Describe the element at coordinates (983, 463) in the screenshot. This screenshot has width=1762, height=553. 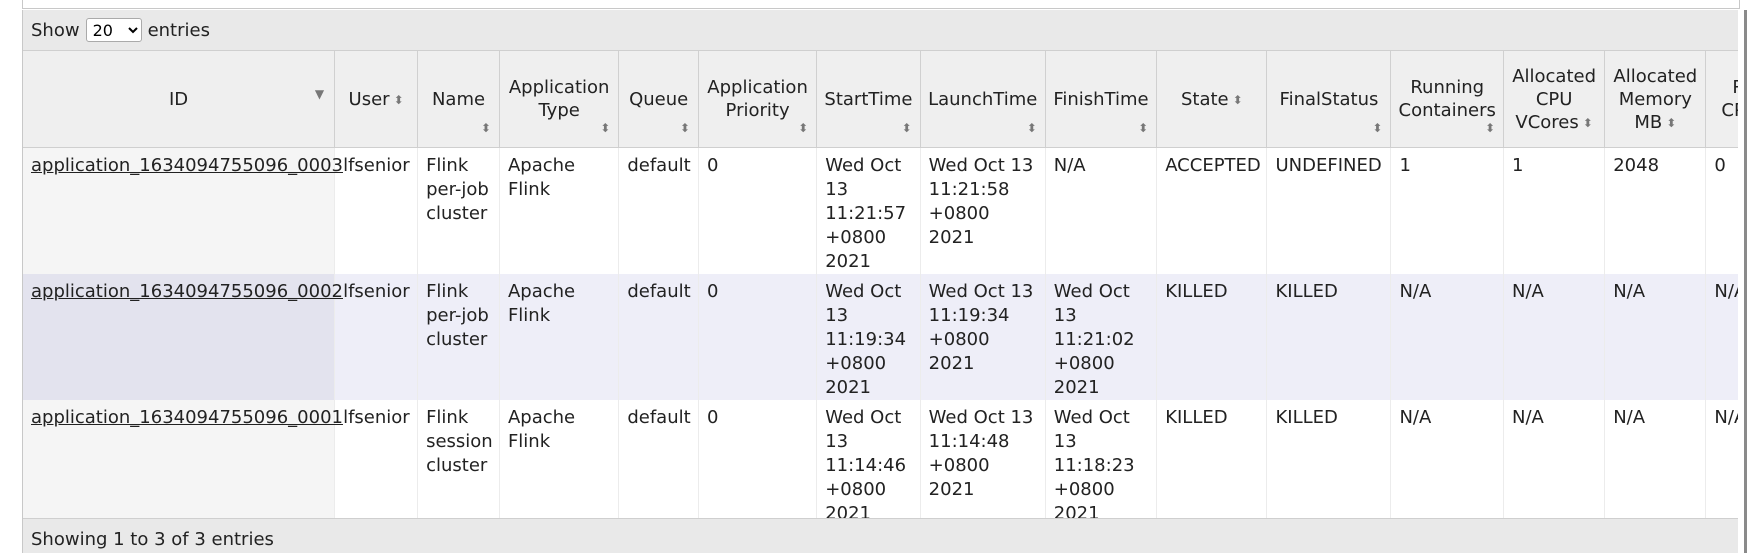
I see `cell-launch-time: Wed Oct 13 11:14:48 +0800 2021` at that location.